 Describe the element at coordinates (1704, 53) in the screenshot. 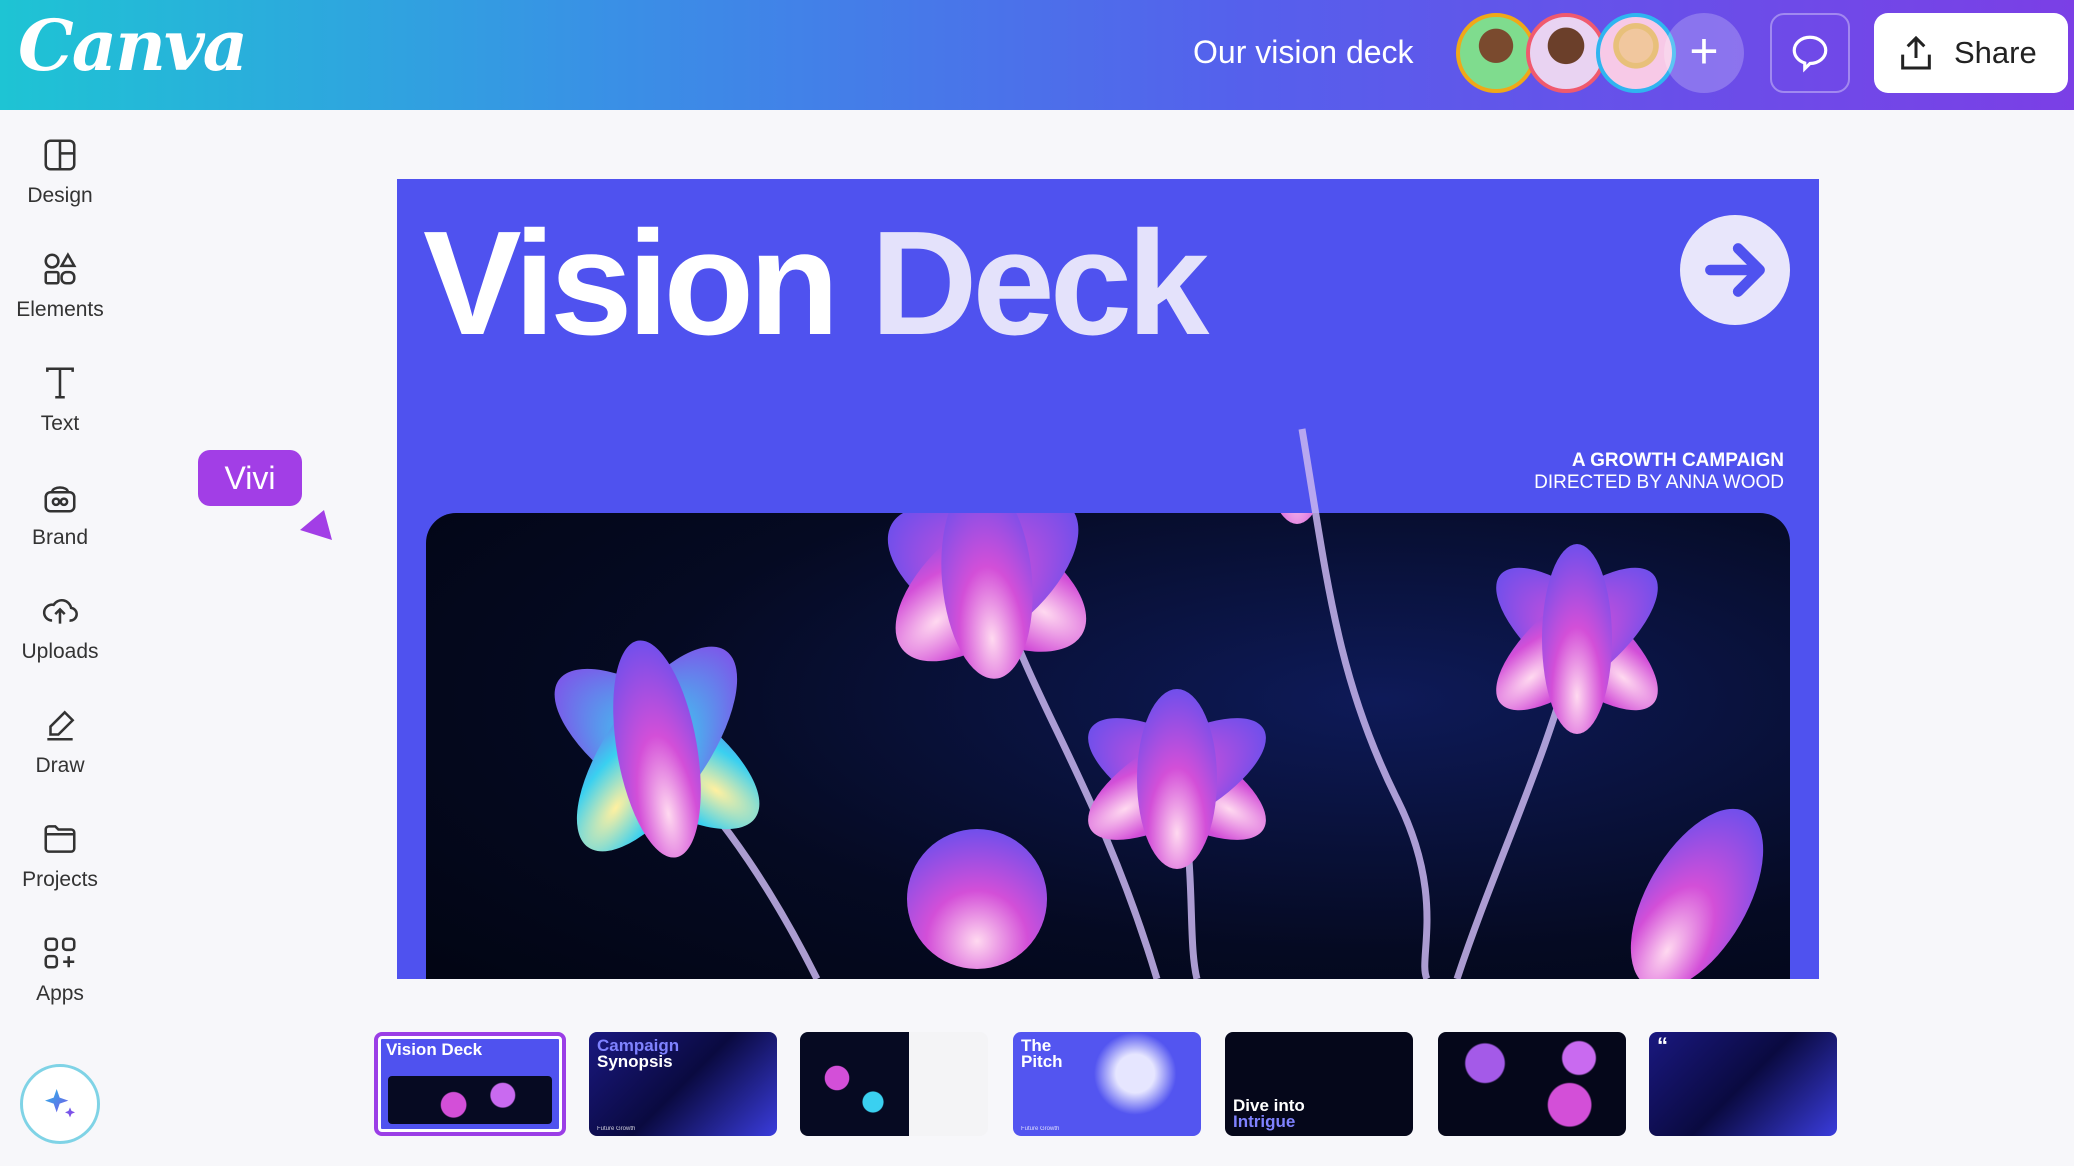

I see `add-collaborator-button: +` at that location.